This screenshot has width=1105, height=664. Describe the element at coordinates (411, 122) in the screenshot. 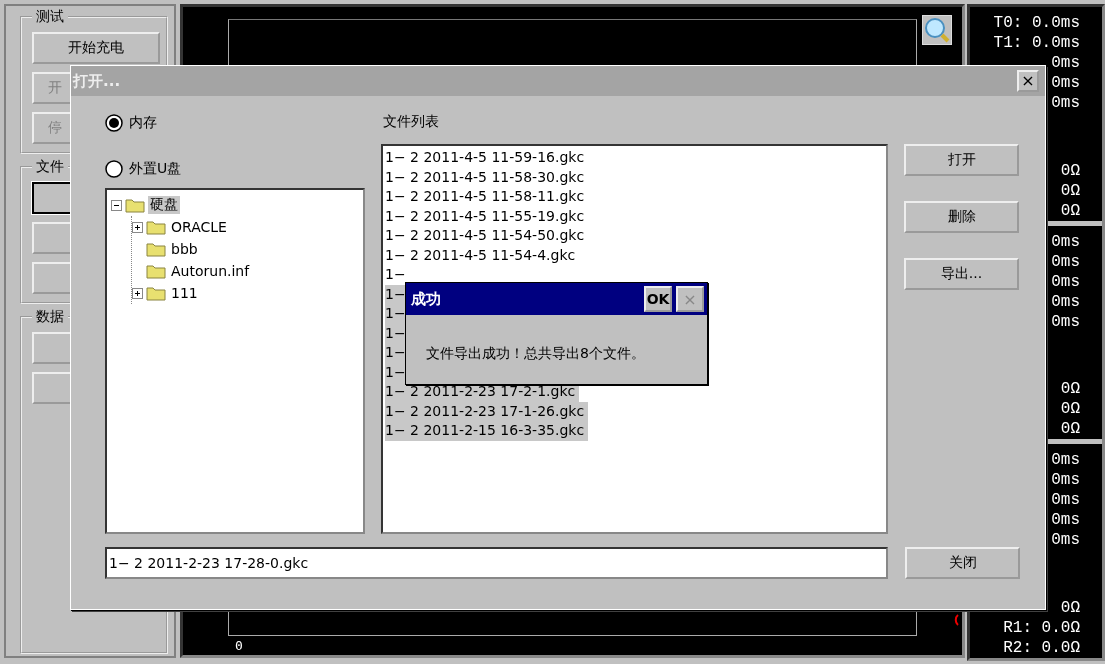

I see `file-list-label: 文件列表` at that location.